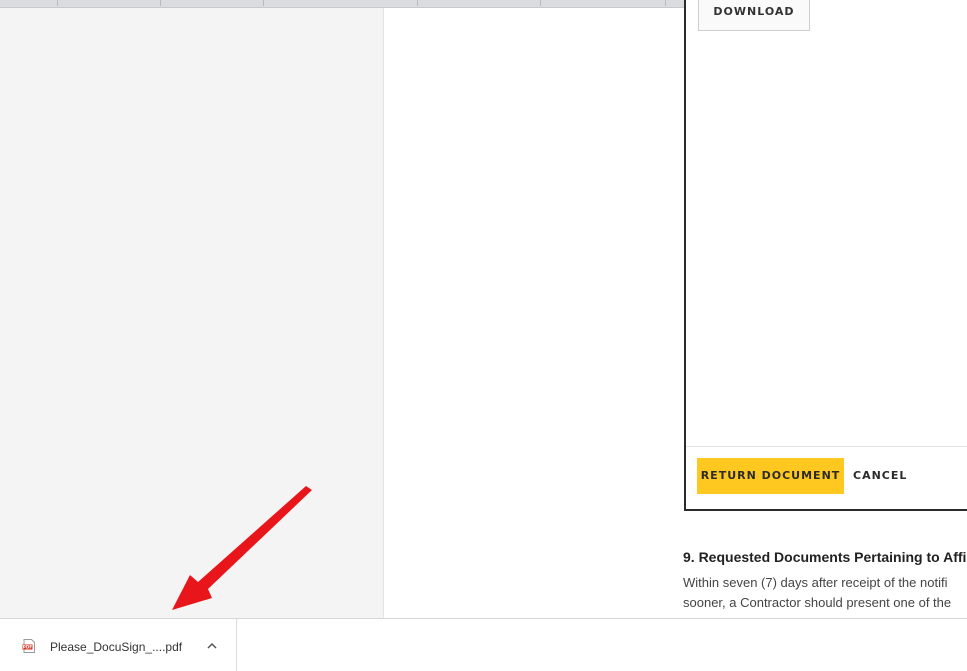  I want to click on download-shelf: PDF Please_DocuSign_....pdf, so click(483, 644).